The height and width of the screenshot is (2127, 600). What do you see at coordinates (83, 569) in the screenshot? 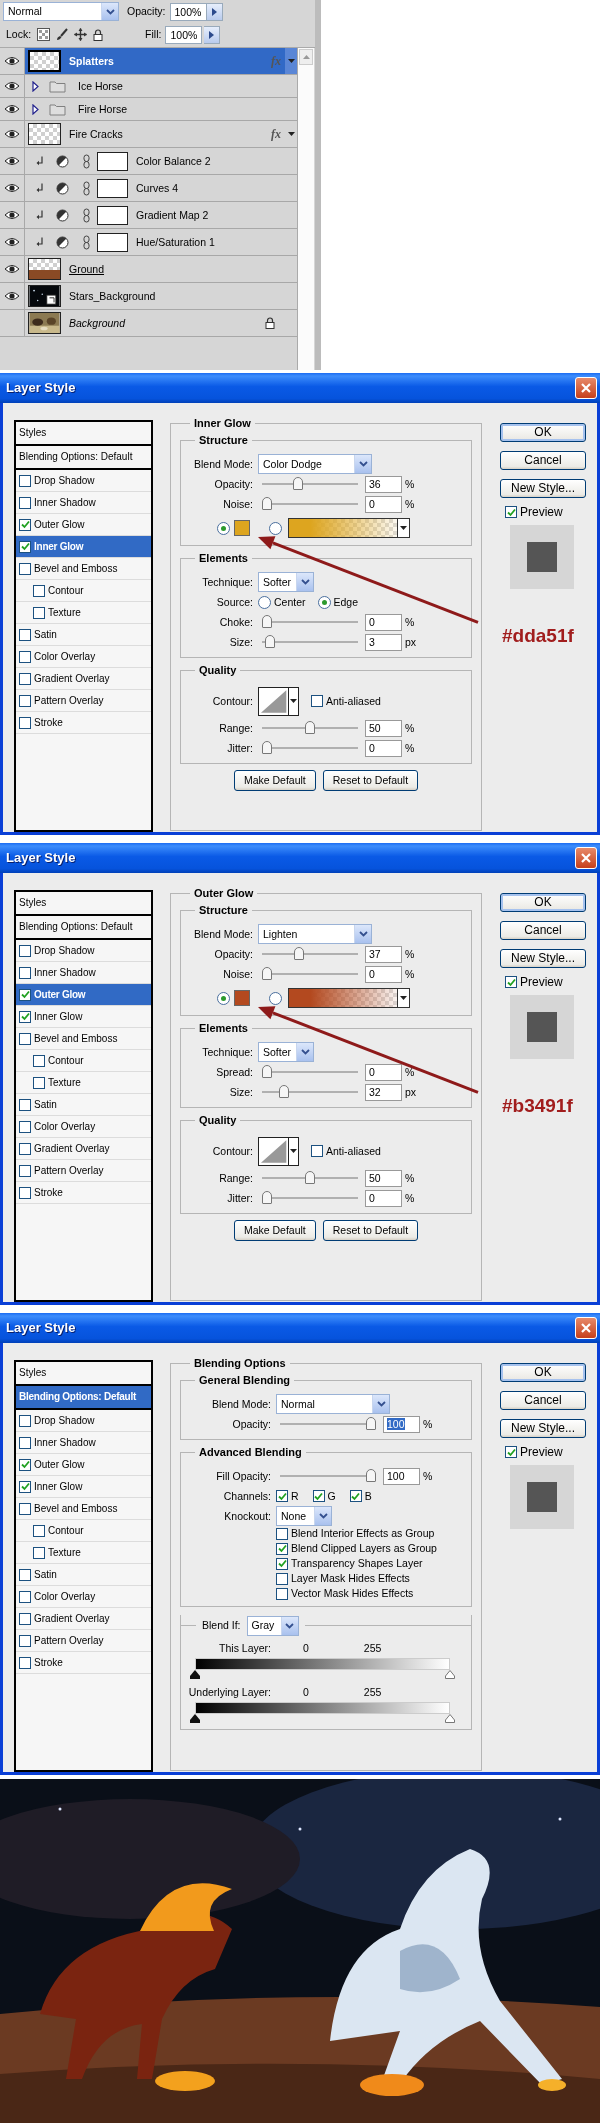
I see `list-item: Bevel and Emboss` at bounding box center [83, 569].